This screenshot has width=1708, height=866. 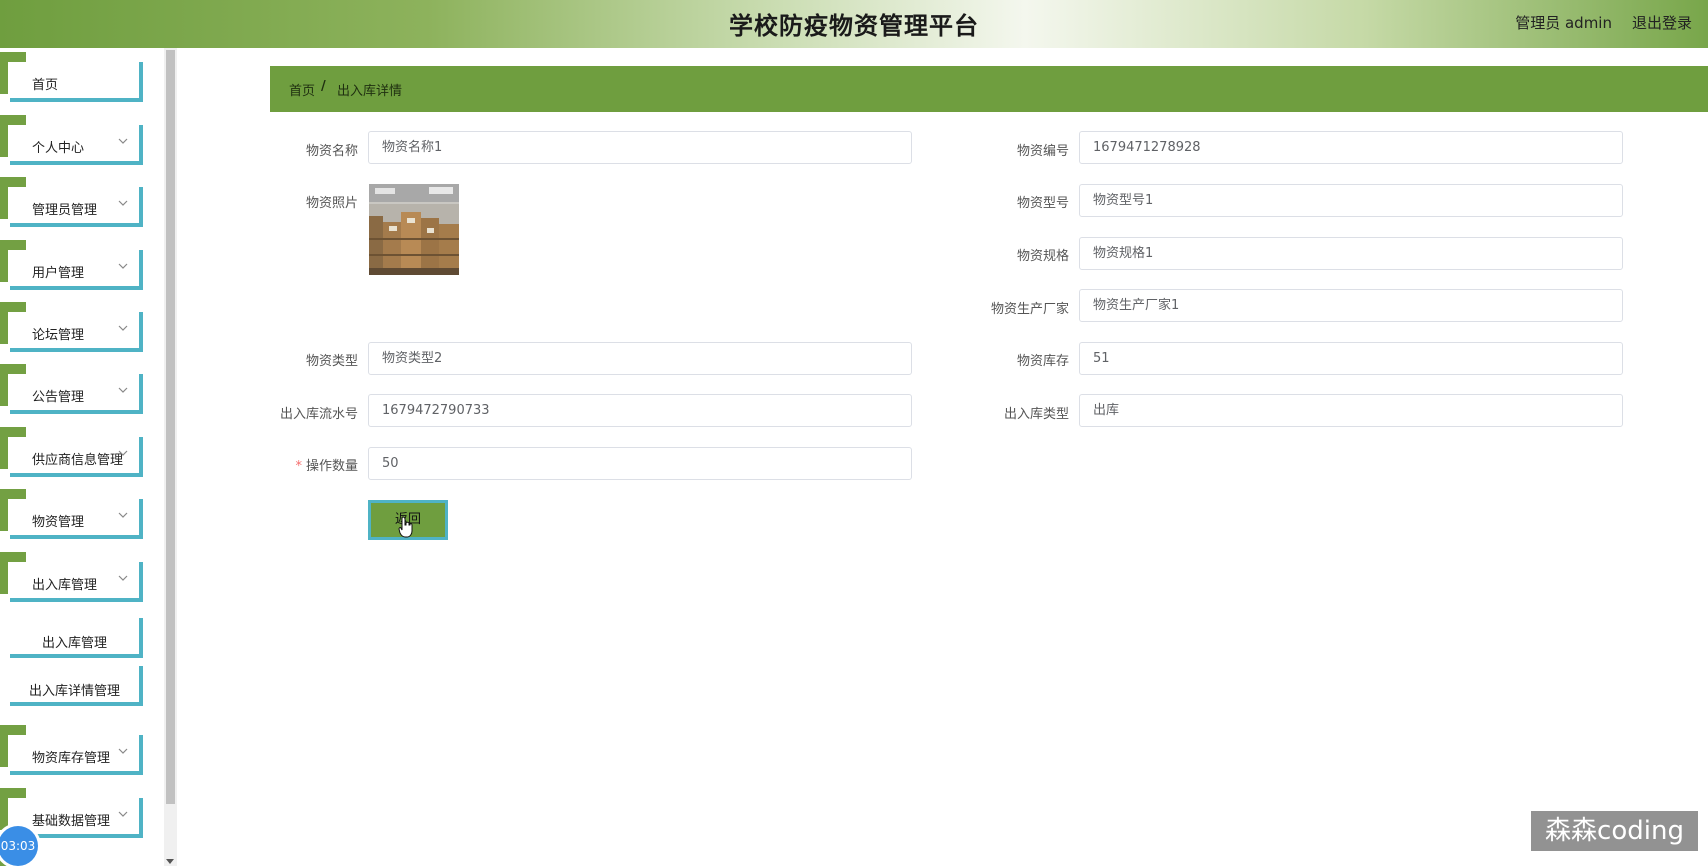 I want to click on required-asterisk: *, so click(x=298, y=466).